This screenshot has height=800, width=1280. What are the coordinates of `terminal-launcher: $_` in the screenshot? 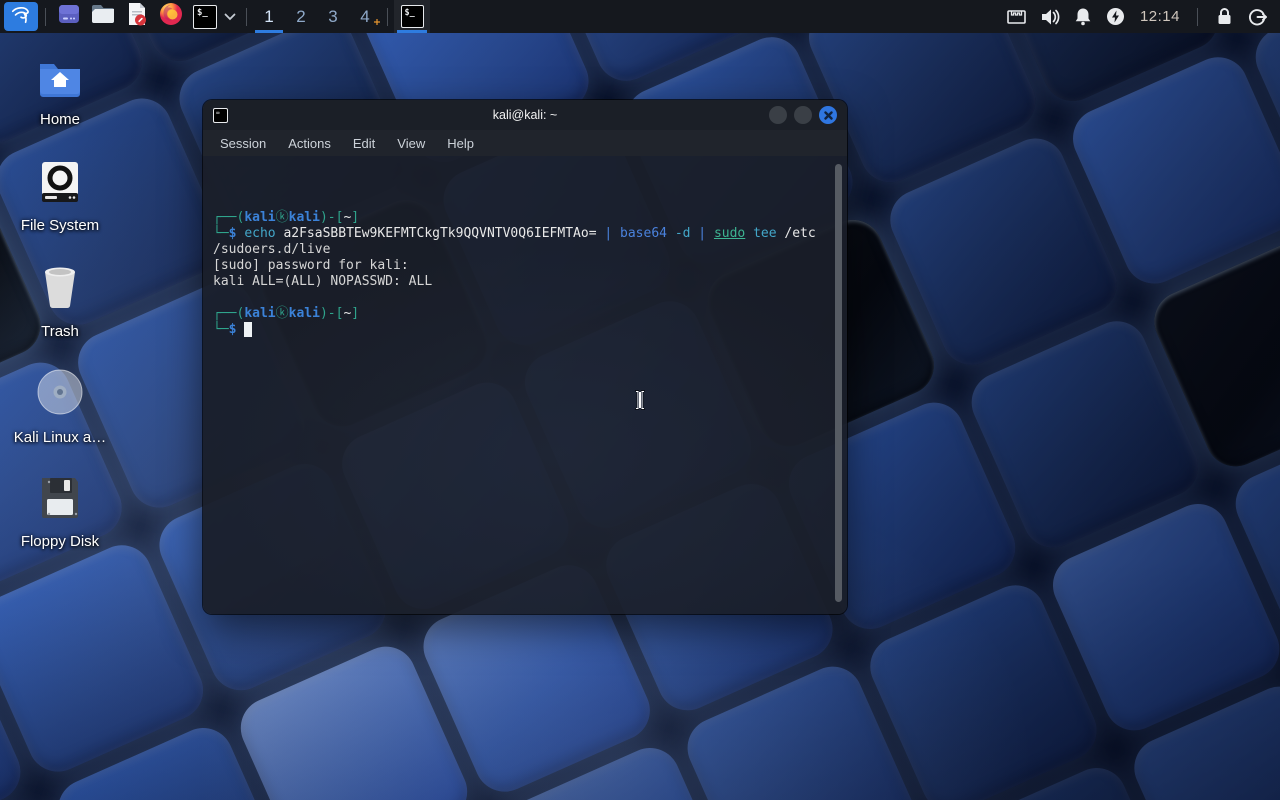 It's located at (205, 16).